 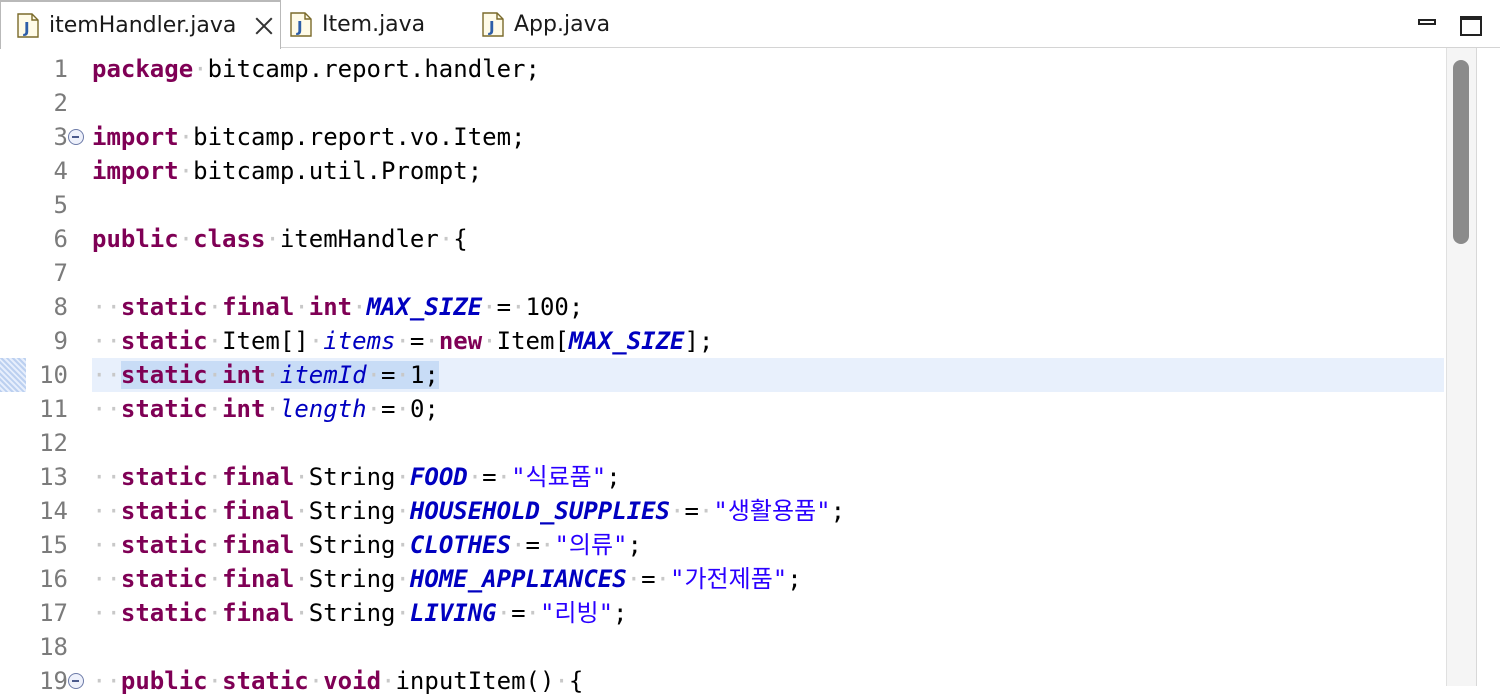 I want to click on code-line: ··static·final·String·LIVING·=·"리빙";, so click(x=360, y=613).